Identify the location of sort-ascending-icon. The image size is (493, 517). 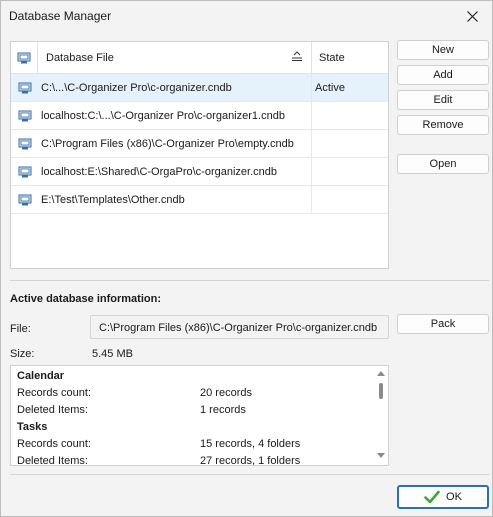
(297, 56).